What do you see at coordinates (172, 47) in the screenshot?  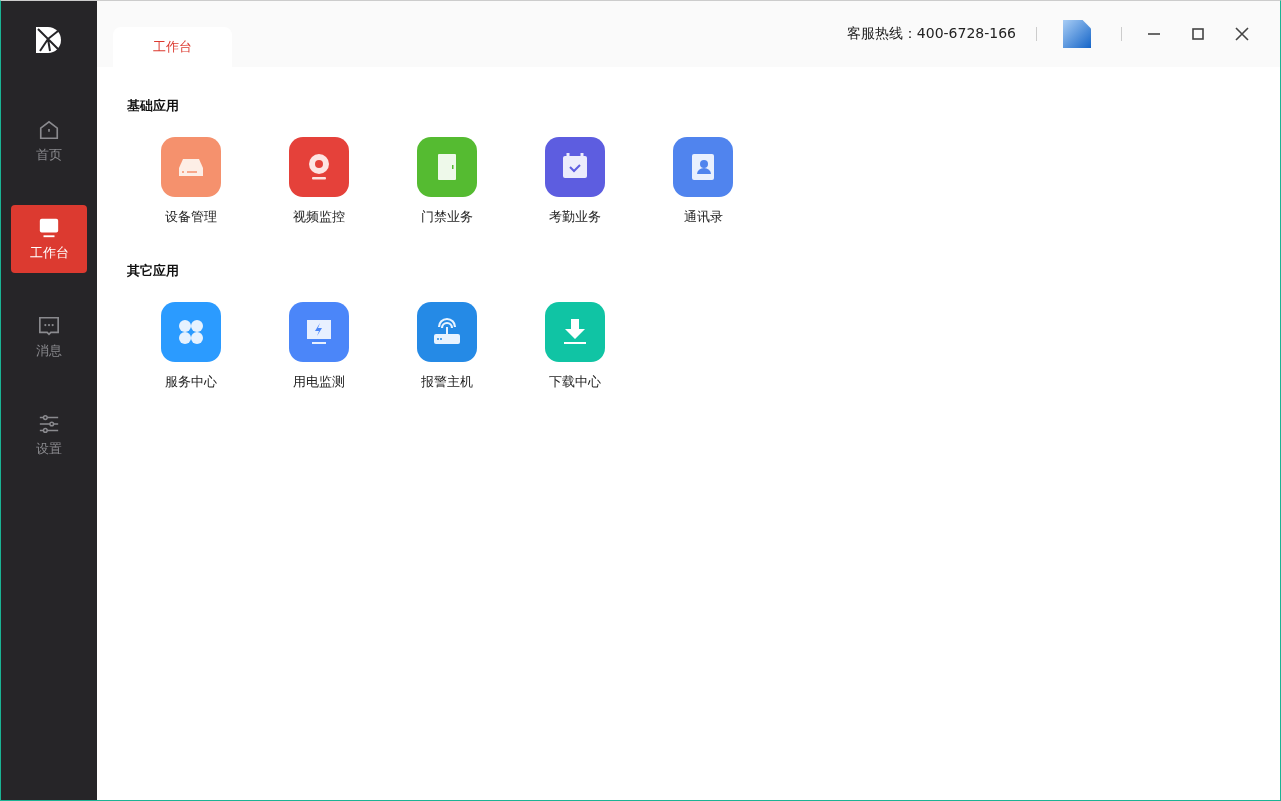 I see `tab: 工作台` at bounding box center [172, 47].